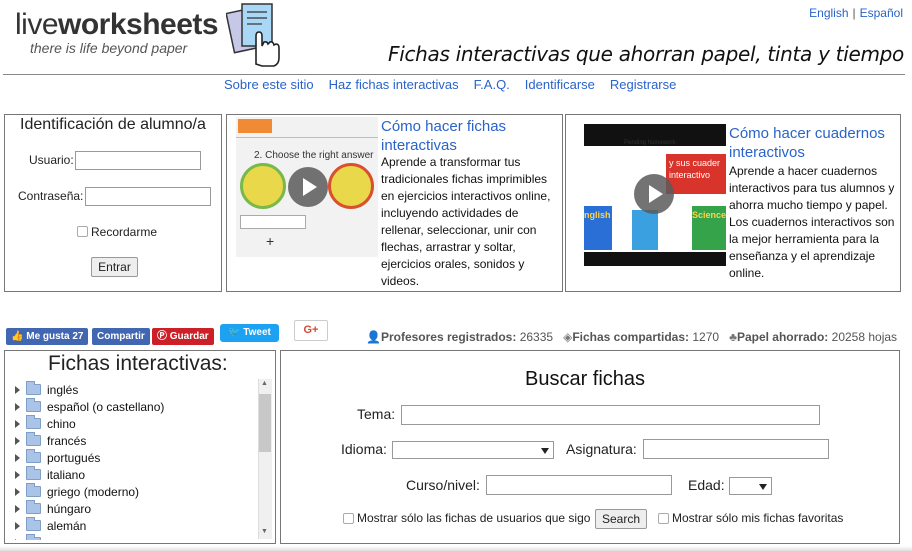 The width and height of the screenshot is (912, 551). I want to click on category-label: italiano, so click(66, 474).